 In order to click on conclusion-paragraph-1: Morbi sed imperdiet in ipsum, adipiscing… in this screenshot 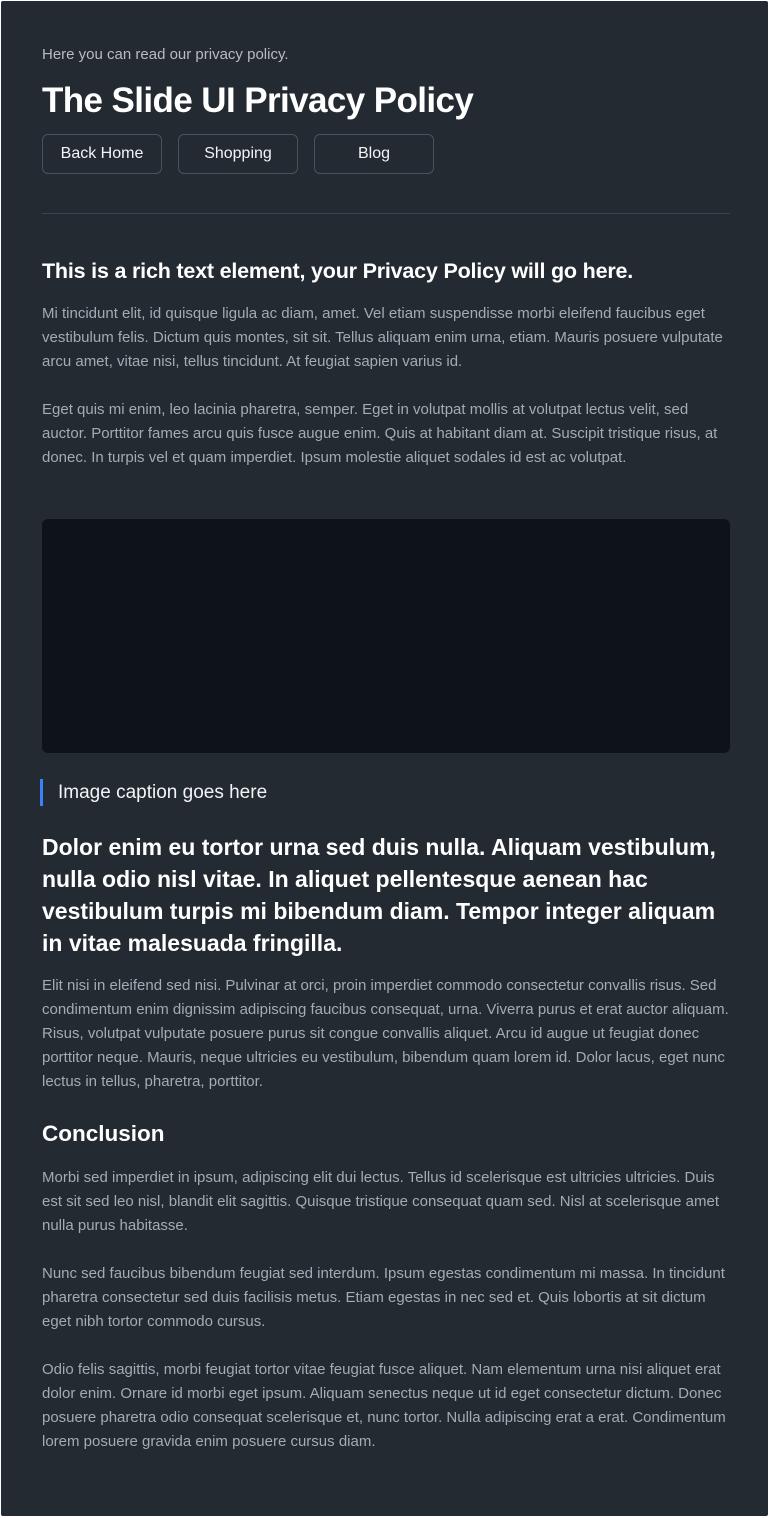, I will do `click(381, 1201)`.